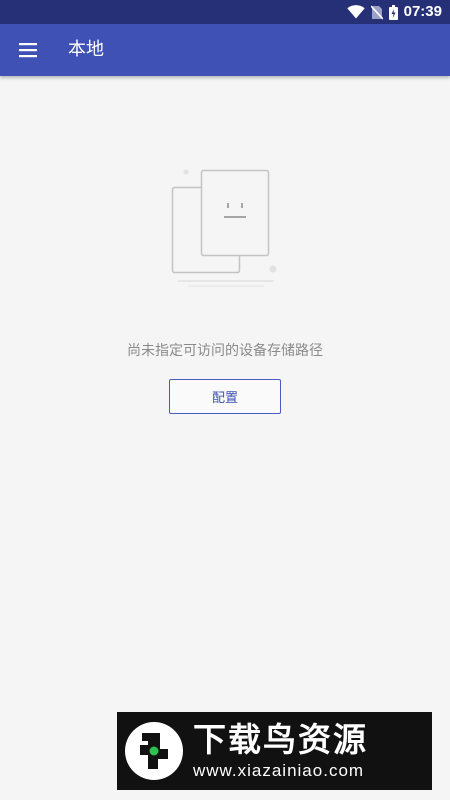  I want to click on no-sim-icon, so click(376, 12).